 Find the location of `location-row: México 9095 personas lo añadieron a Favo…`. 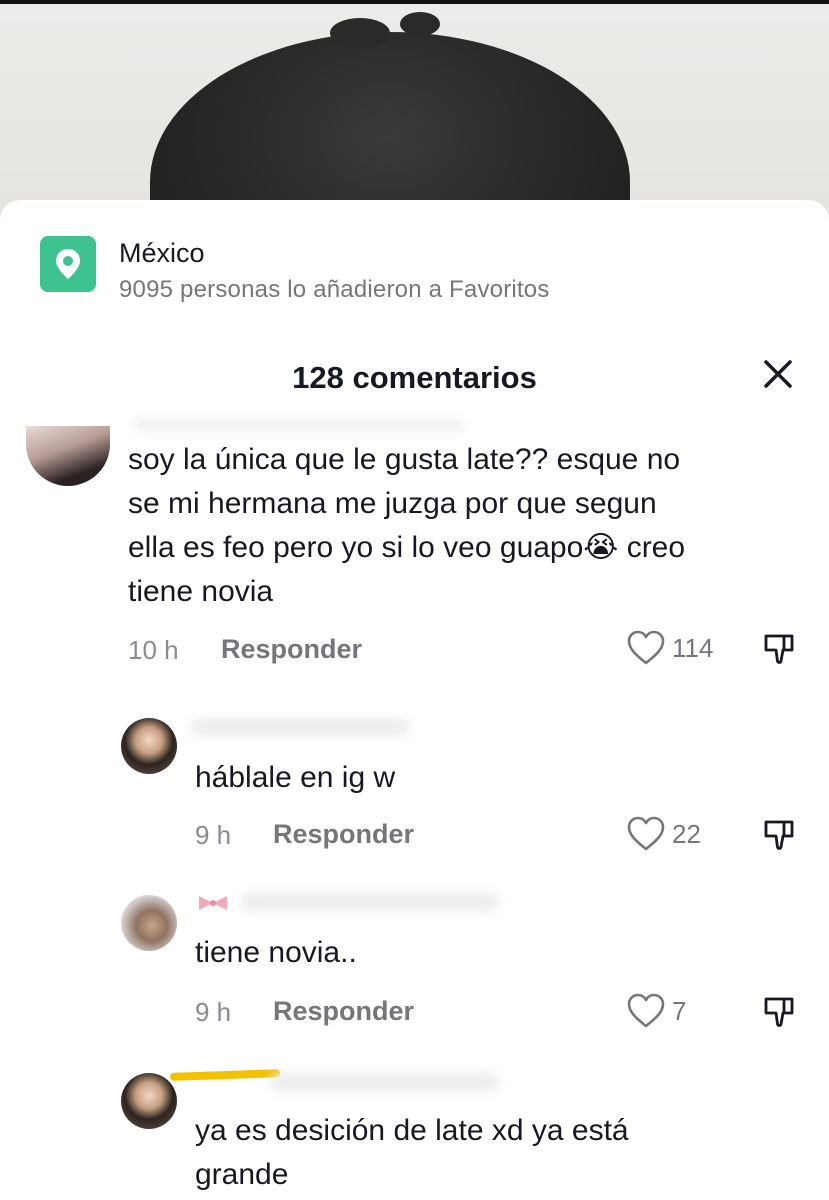

location-row: México 9095 personas lo añadieron a Favo… is located at coordinates (420, 271).